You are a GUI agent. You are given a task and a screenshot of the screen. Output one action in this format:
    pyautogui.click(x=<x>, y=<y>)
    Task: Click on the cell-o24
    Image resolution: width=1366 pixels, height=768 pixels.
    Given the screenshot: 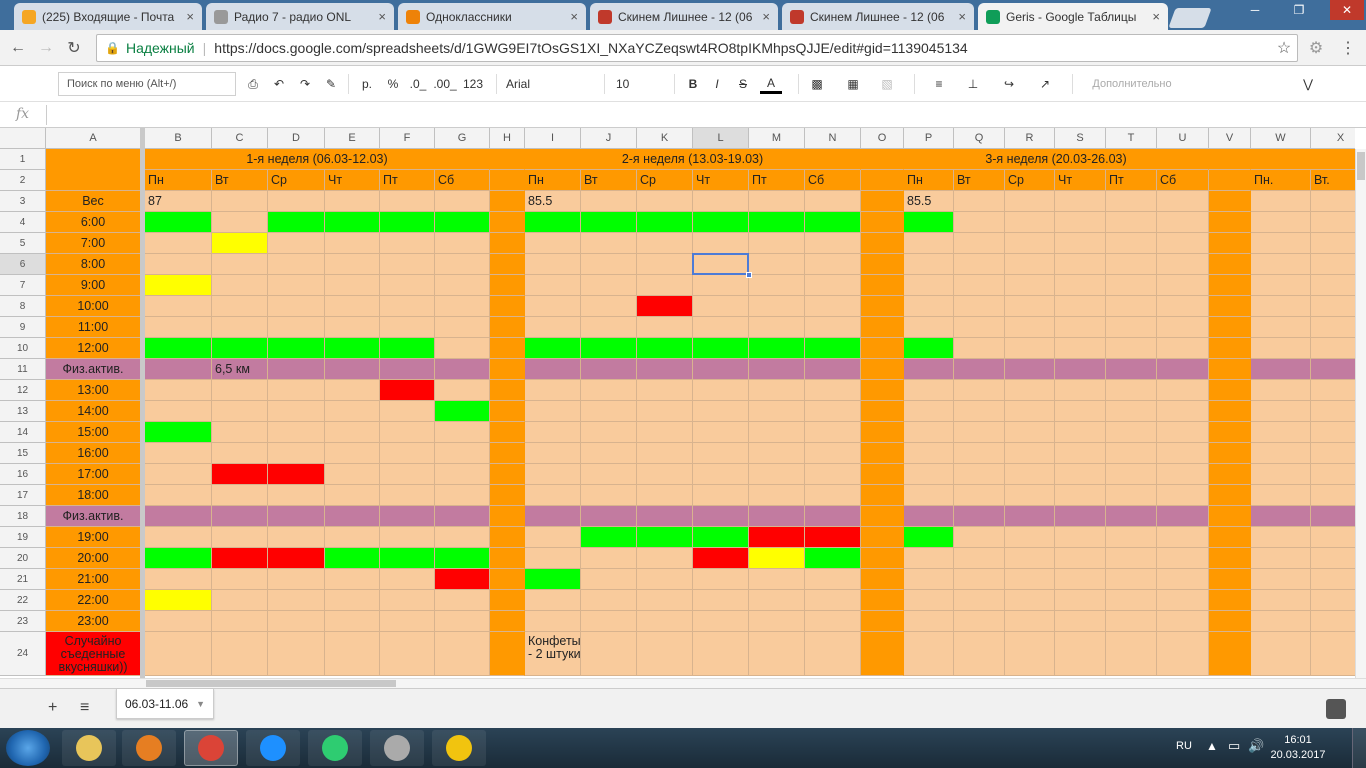 What is the action you would take?
    pyautogui.click(x=882, y=654)
    